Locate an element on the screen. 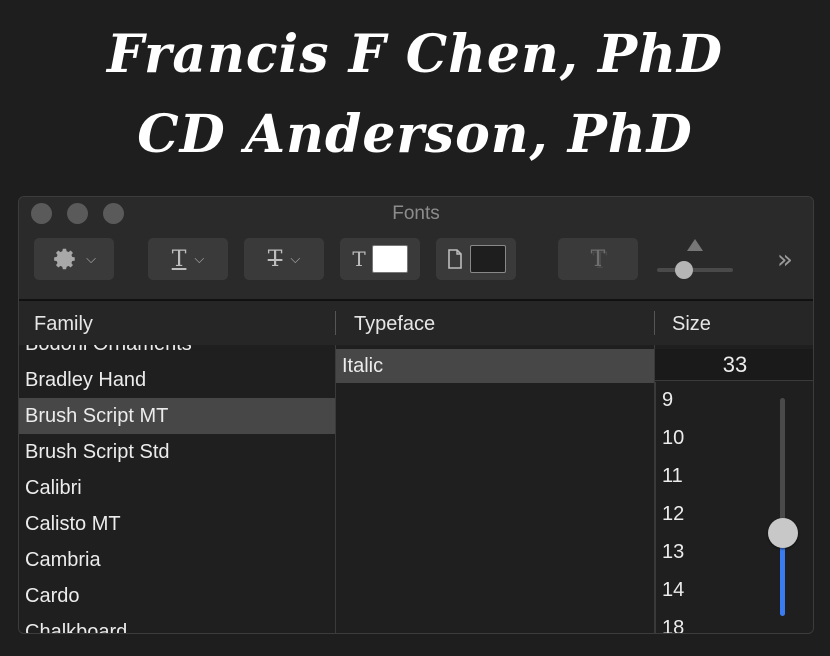 The height and width of the screenshot is (656, 830). family-list-item: Calisto MT is located at coordinates (177, 524).